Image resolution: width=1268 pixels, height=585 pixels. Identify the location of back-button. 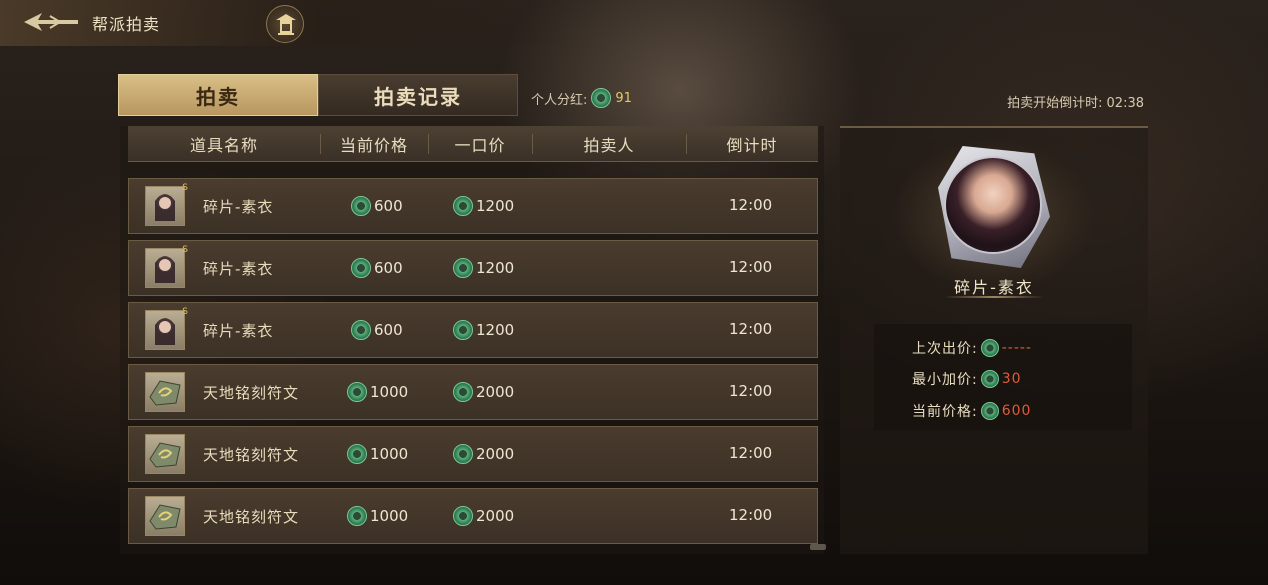
(51, 22).